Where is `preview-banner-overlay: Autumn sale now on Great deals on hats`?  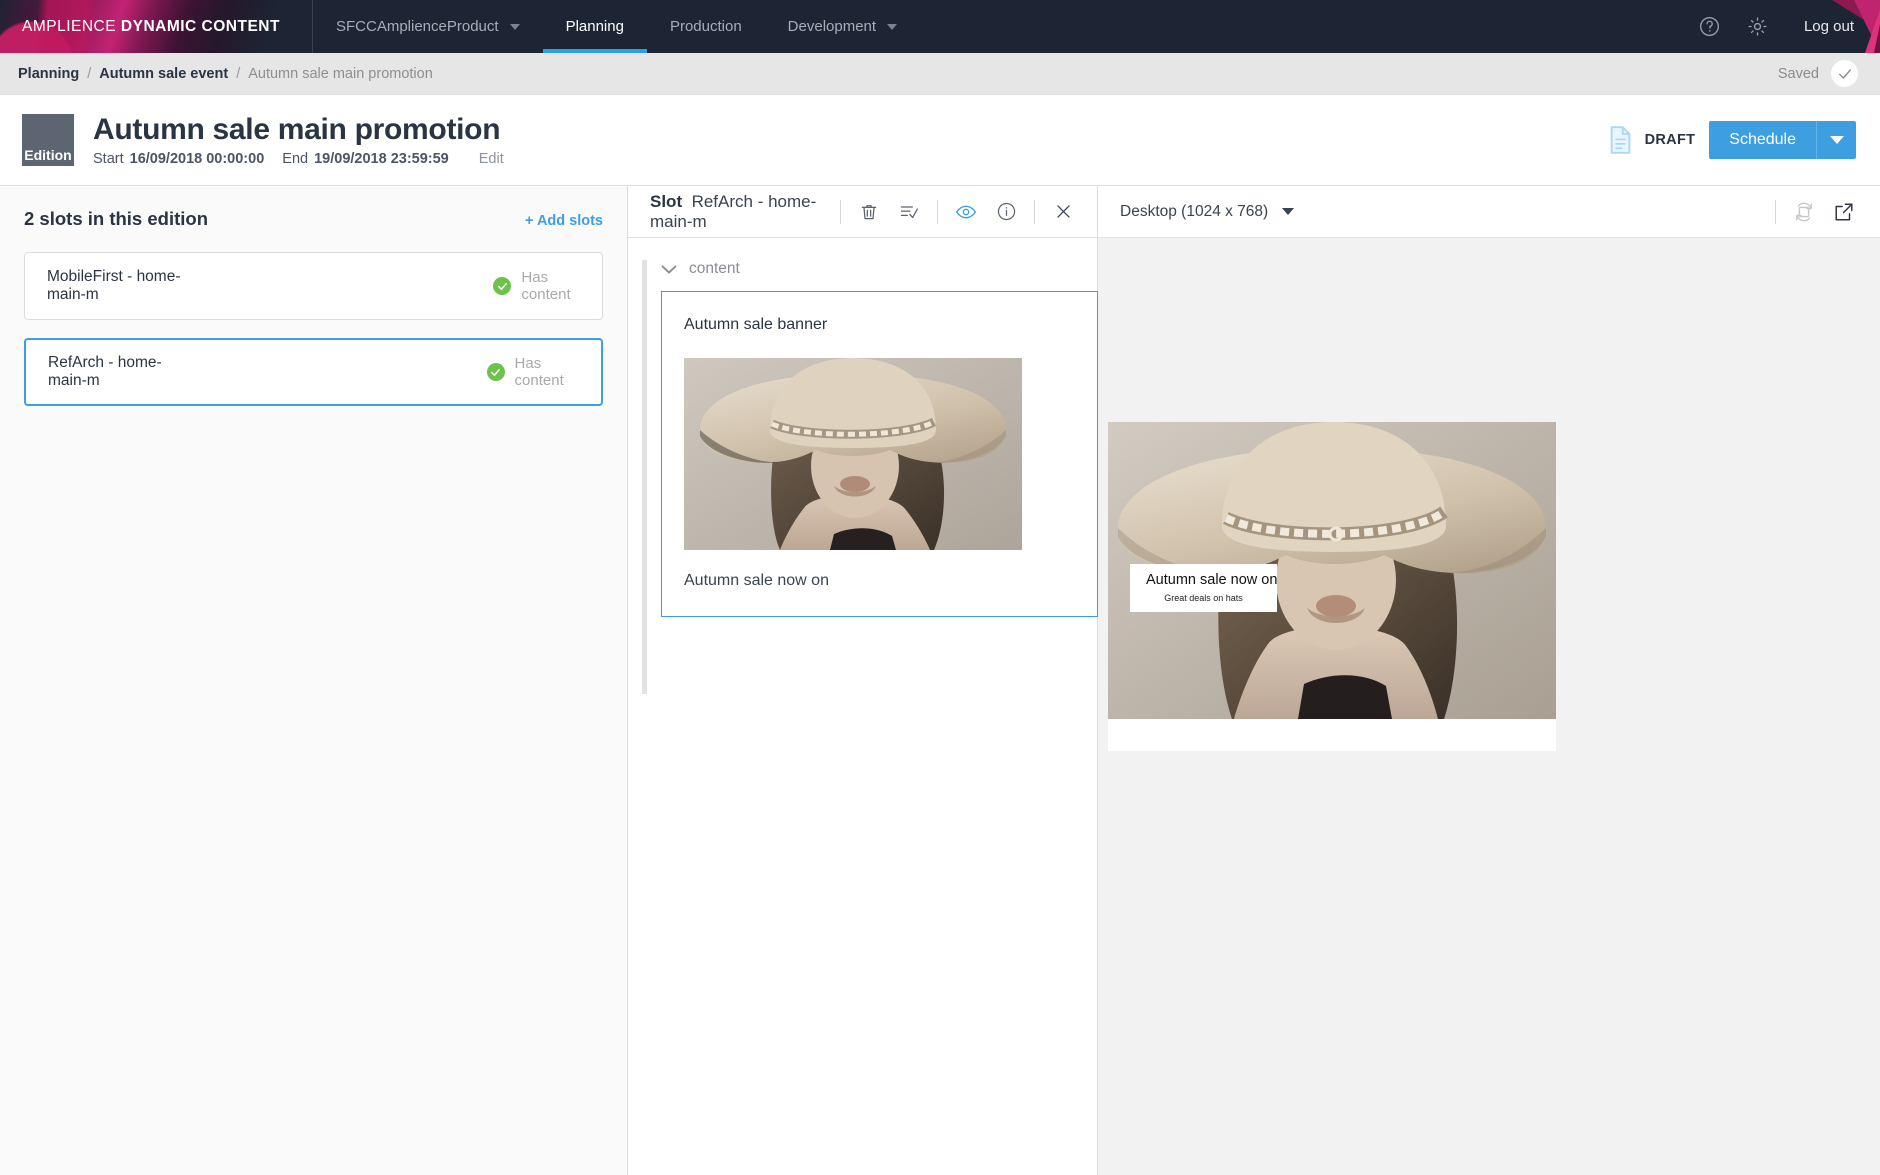 preview-banner-overlay: Autumn sale now on Great deals on hats is located at coordinates (1204, 588).